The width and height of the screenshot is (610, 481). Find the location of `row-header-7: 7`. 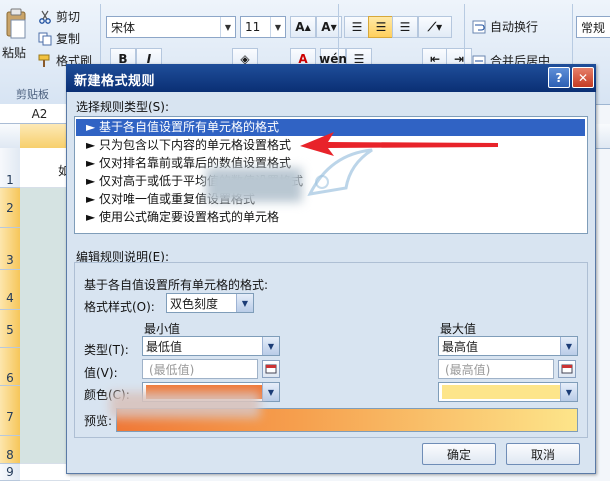

row-header-7: 7 is located at coordinates (10, 411).